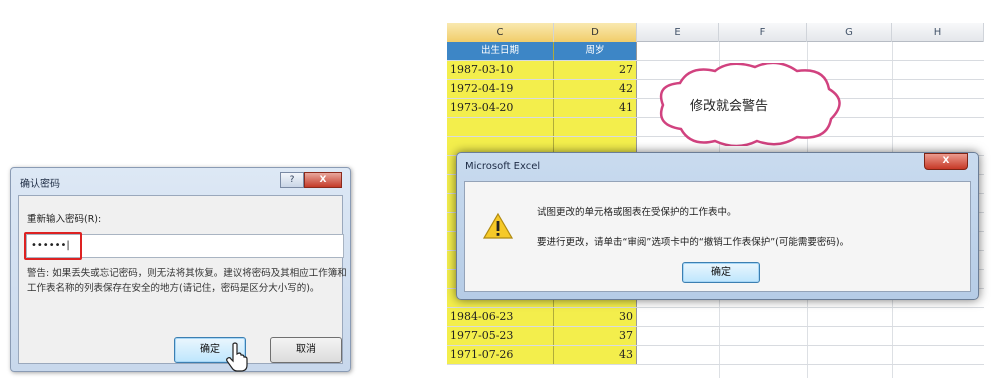 This screenshot has height=378, width=997. I want to click on date-cell: 1977-05-23, so click(500, 336).